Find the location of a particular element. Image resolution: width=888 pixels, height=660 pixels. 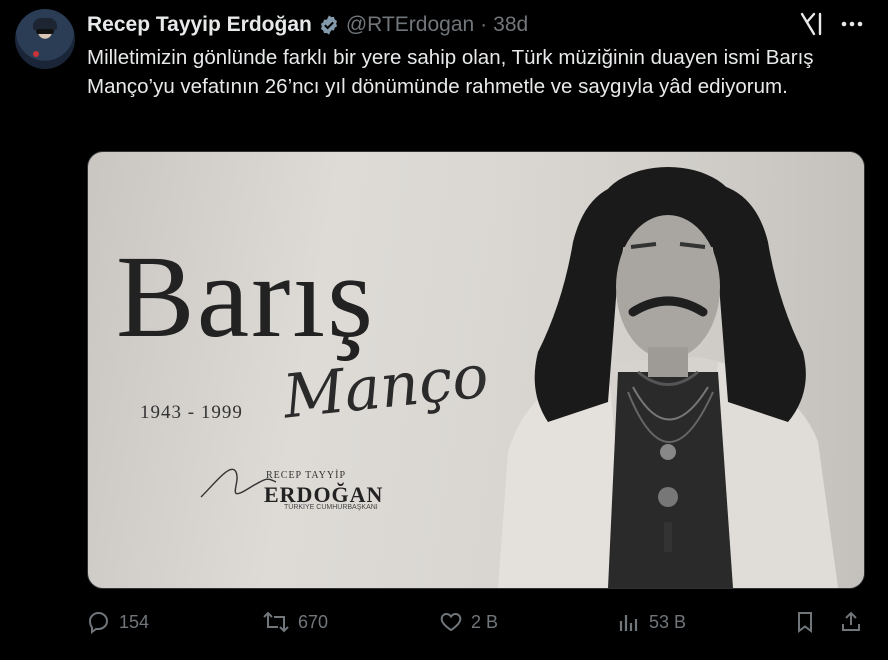

signature-sub: TÜRKİYE CUMHURBAŞKANI is located at coordinates (331, 507).